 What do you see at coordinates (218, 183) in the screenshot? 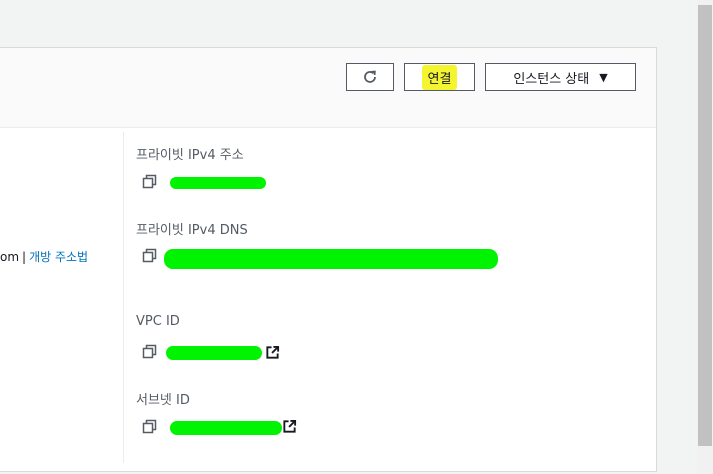
I see `redacted-private-ipv4` at bounding box center [218, 183].